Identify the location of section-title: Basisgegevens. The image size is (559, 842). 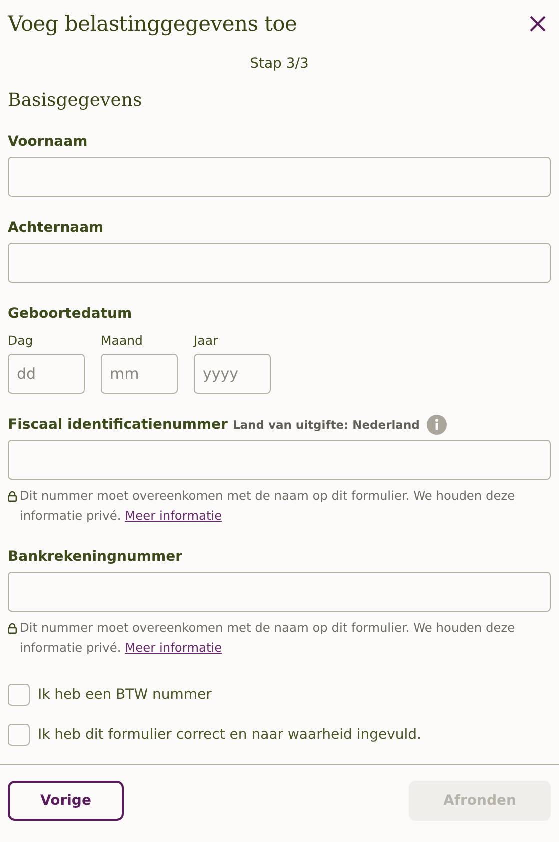
(76, 100).